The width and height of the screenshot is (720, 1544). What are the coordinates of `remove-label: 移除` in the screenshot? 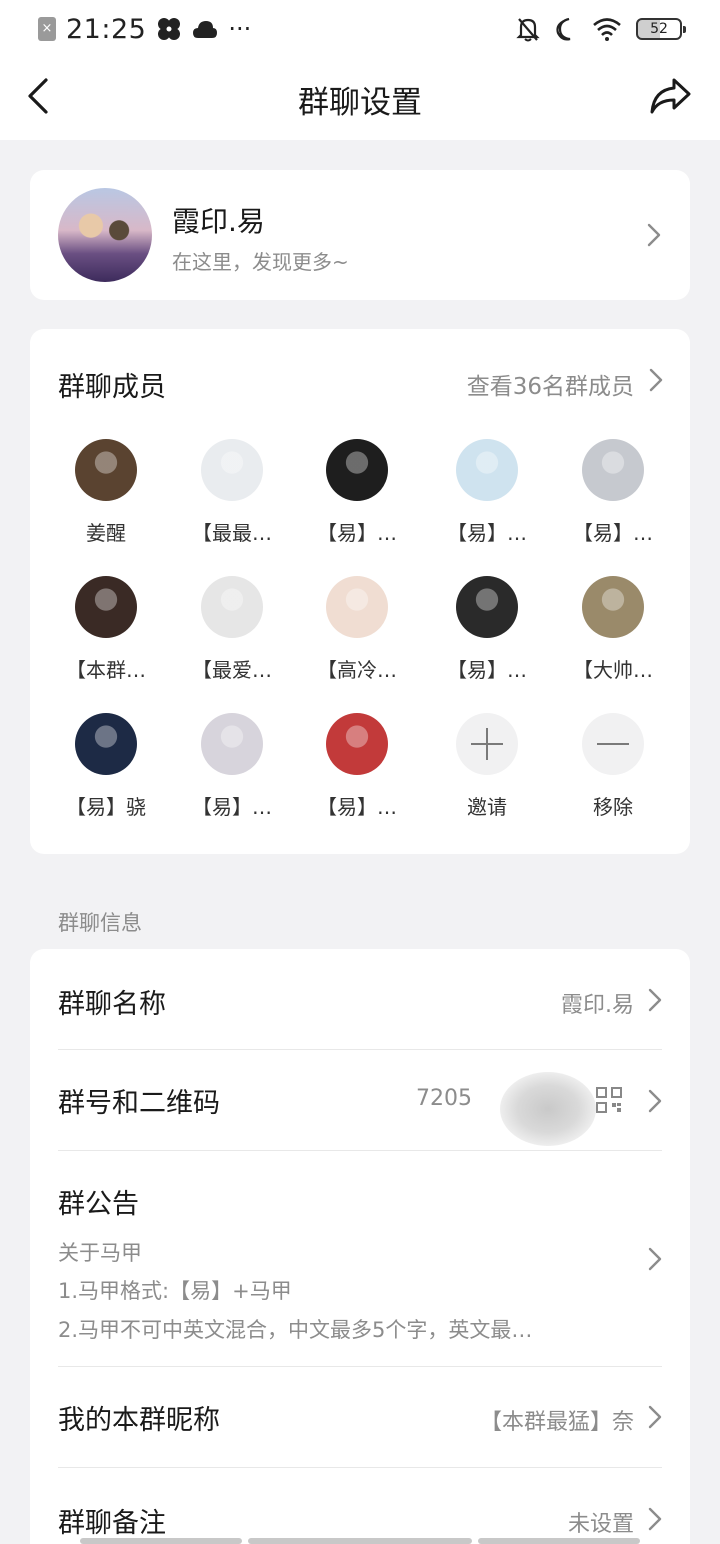 It's located at (613, 807).